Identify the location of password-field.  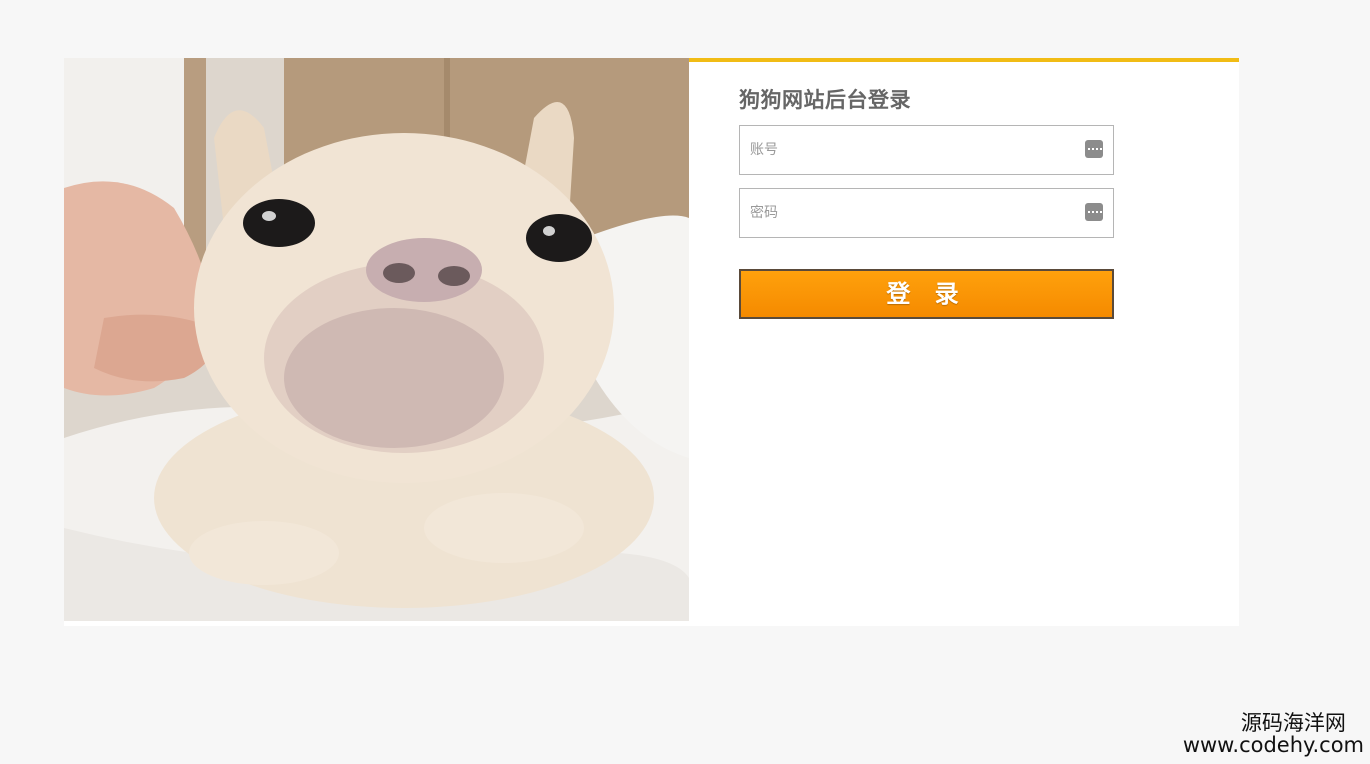
(926, 213).